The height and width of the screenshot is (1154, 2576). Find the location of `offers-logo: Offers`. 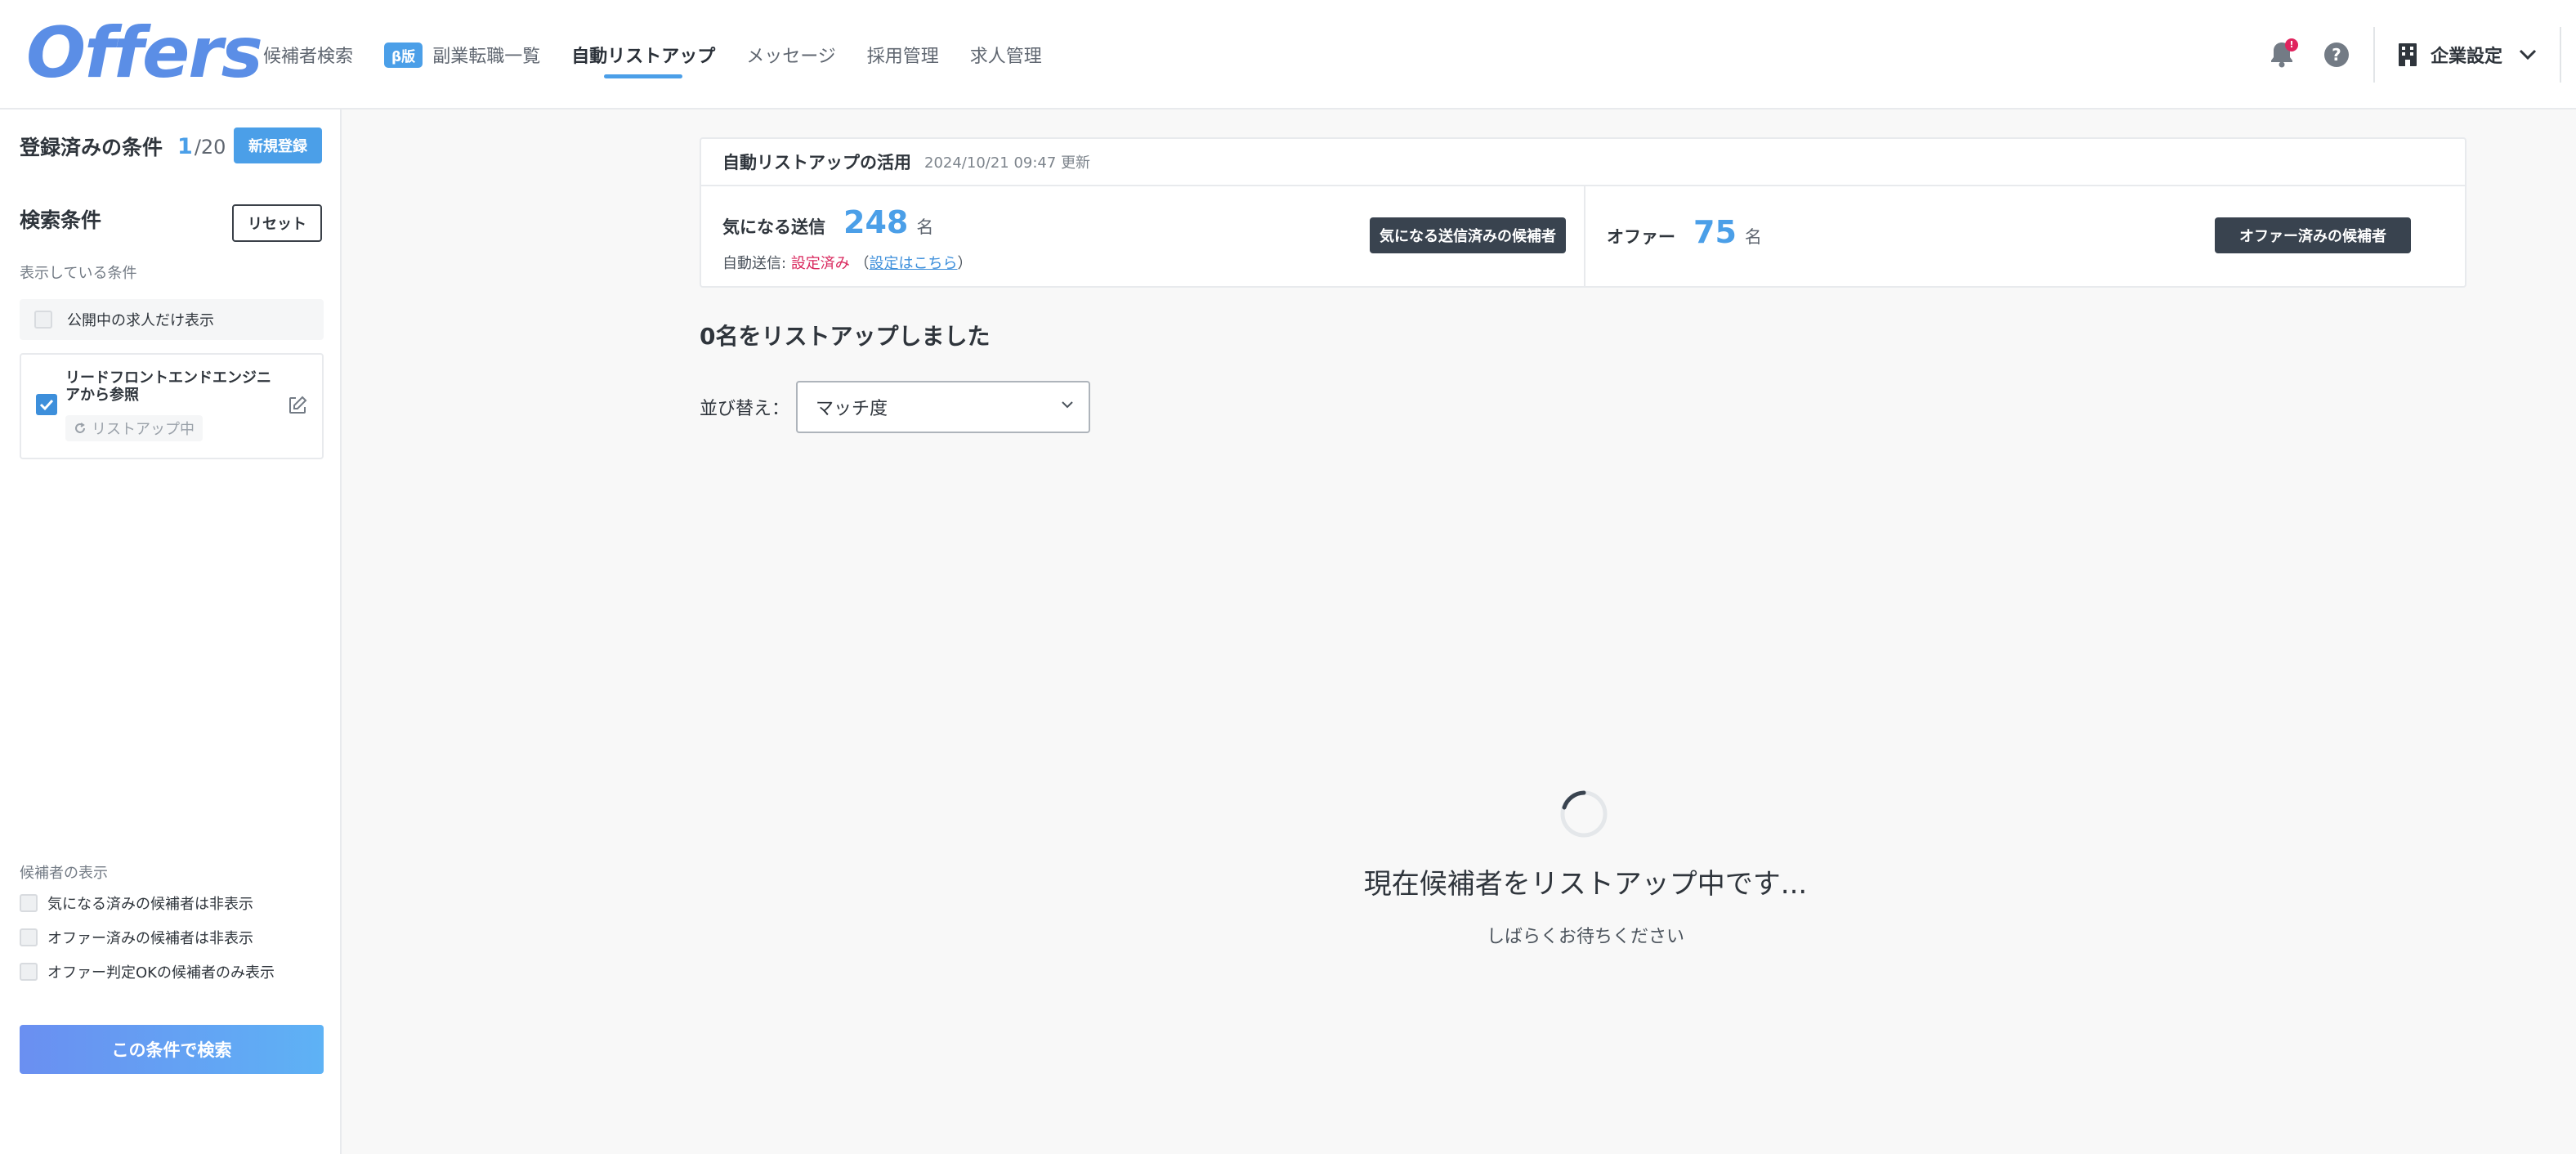

offers-logo: Offers is located at coordinates (144, 53).